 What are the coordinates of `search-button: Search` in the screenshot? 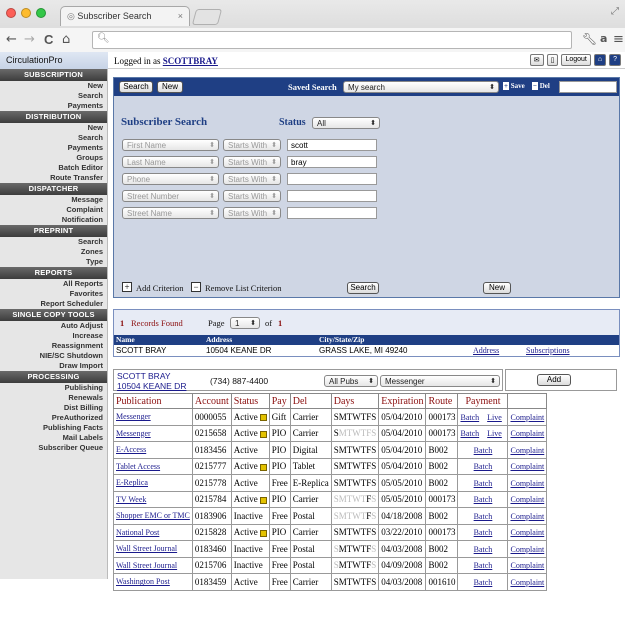 It's located at (136, 87).